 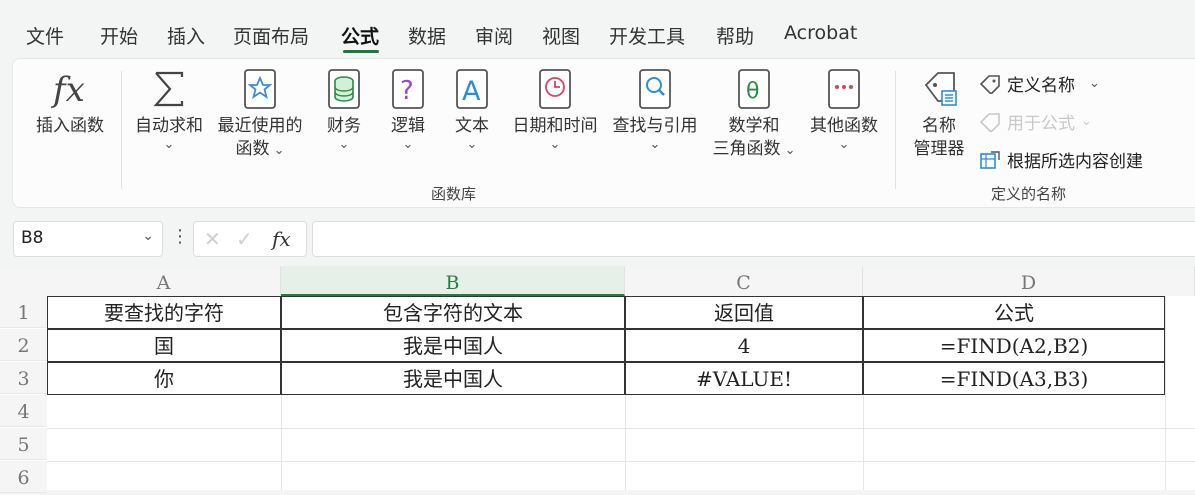 What do you see at coordinates (1014, 312) in the screenshot?
I see `cell-d1: 公式` at bounding box center [1014, 312].